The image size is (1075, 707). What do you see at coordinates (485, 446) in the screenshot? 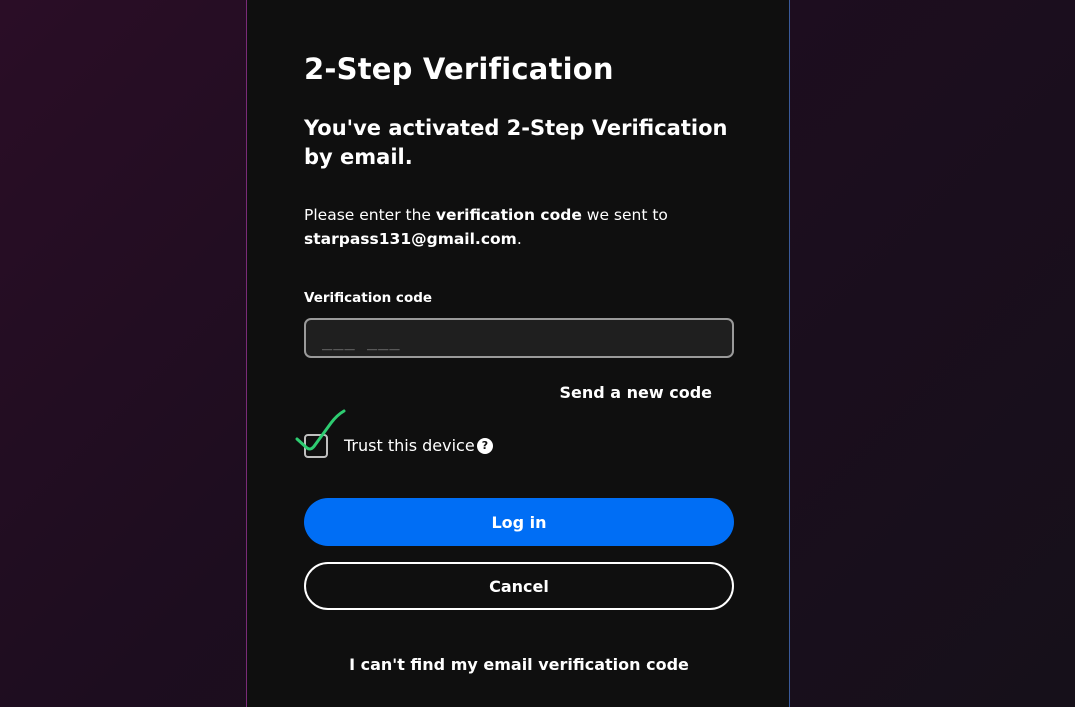
I see `help-icon: ?` at bounding box center [485, 446].